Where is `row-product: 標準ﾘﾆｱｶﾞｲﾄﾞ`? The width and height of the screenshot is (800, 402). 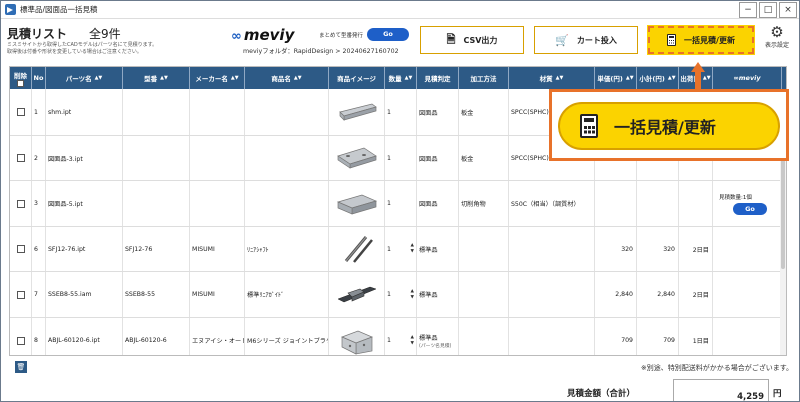 row-product: 標準ﾘﾆｱｶﾞｲﾄﾞ is located at coordinates (287, 294).